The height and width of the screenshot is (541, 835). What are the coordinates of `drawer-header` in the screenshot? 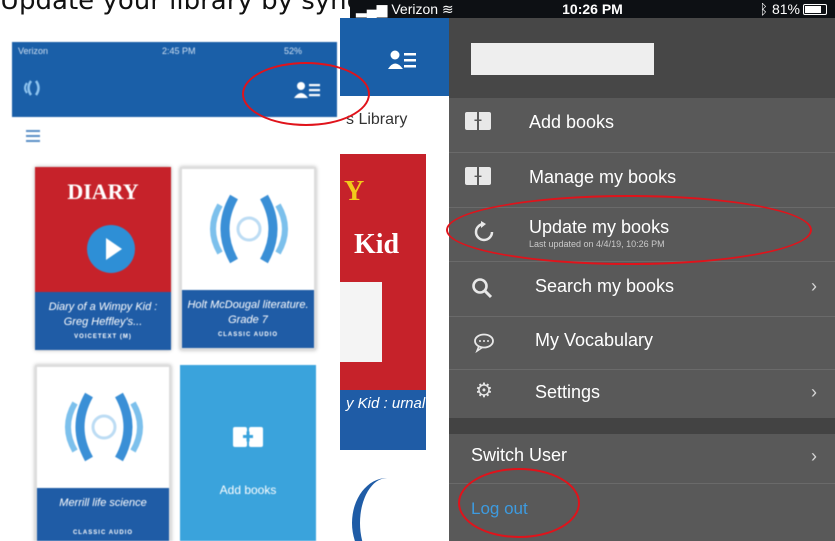 It's located at (642, 58).